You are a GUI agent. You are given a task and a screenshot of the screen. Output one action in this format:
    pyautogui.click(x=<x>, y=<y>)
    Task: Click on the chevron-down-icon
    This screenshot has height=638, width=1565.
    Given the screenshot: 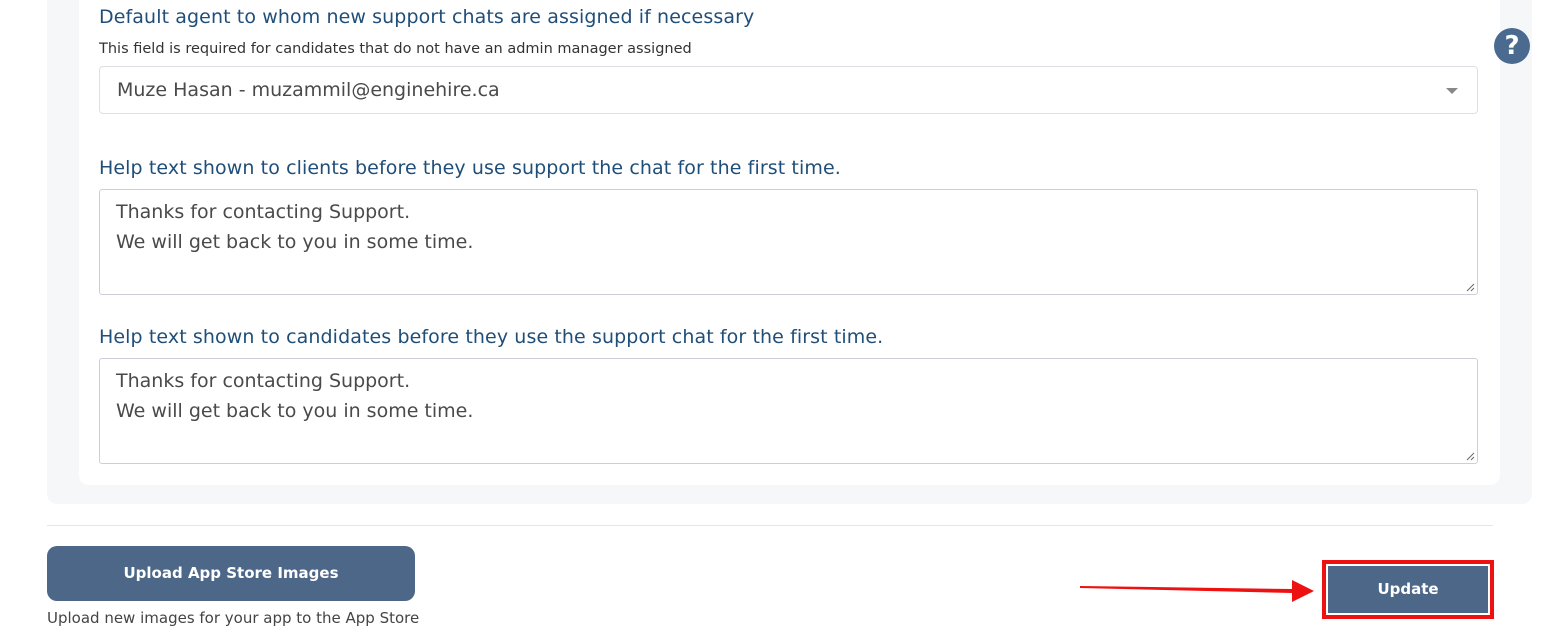 What is the action you would take?
    pyautogui.click(x=1452, y=91)
    